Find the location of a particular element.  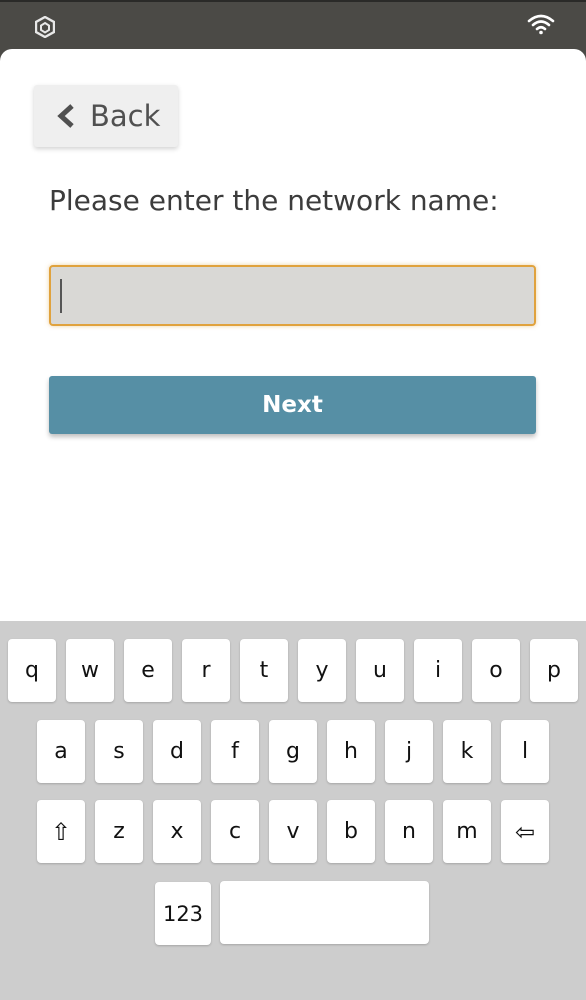

app-logo-icon is located at coordinates (45, 27).